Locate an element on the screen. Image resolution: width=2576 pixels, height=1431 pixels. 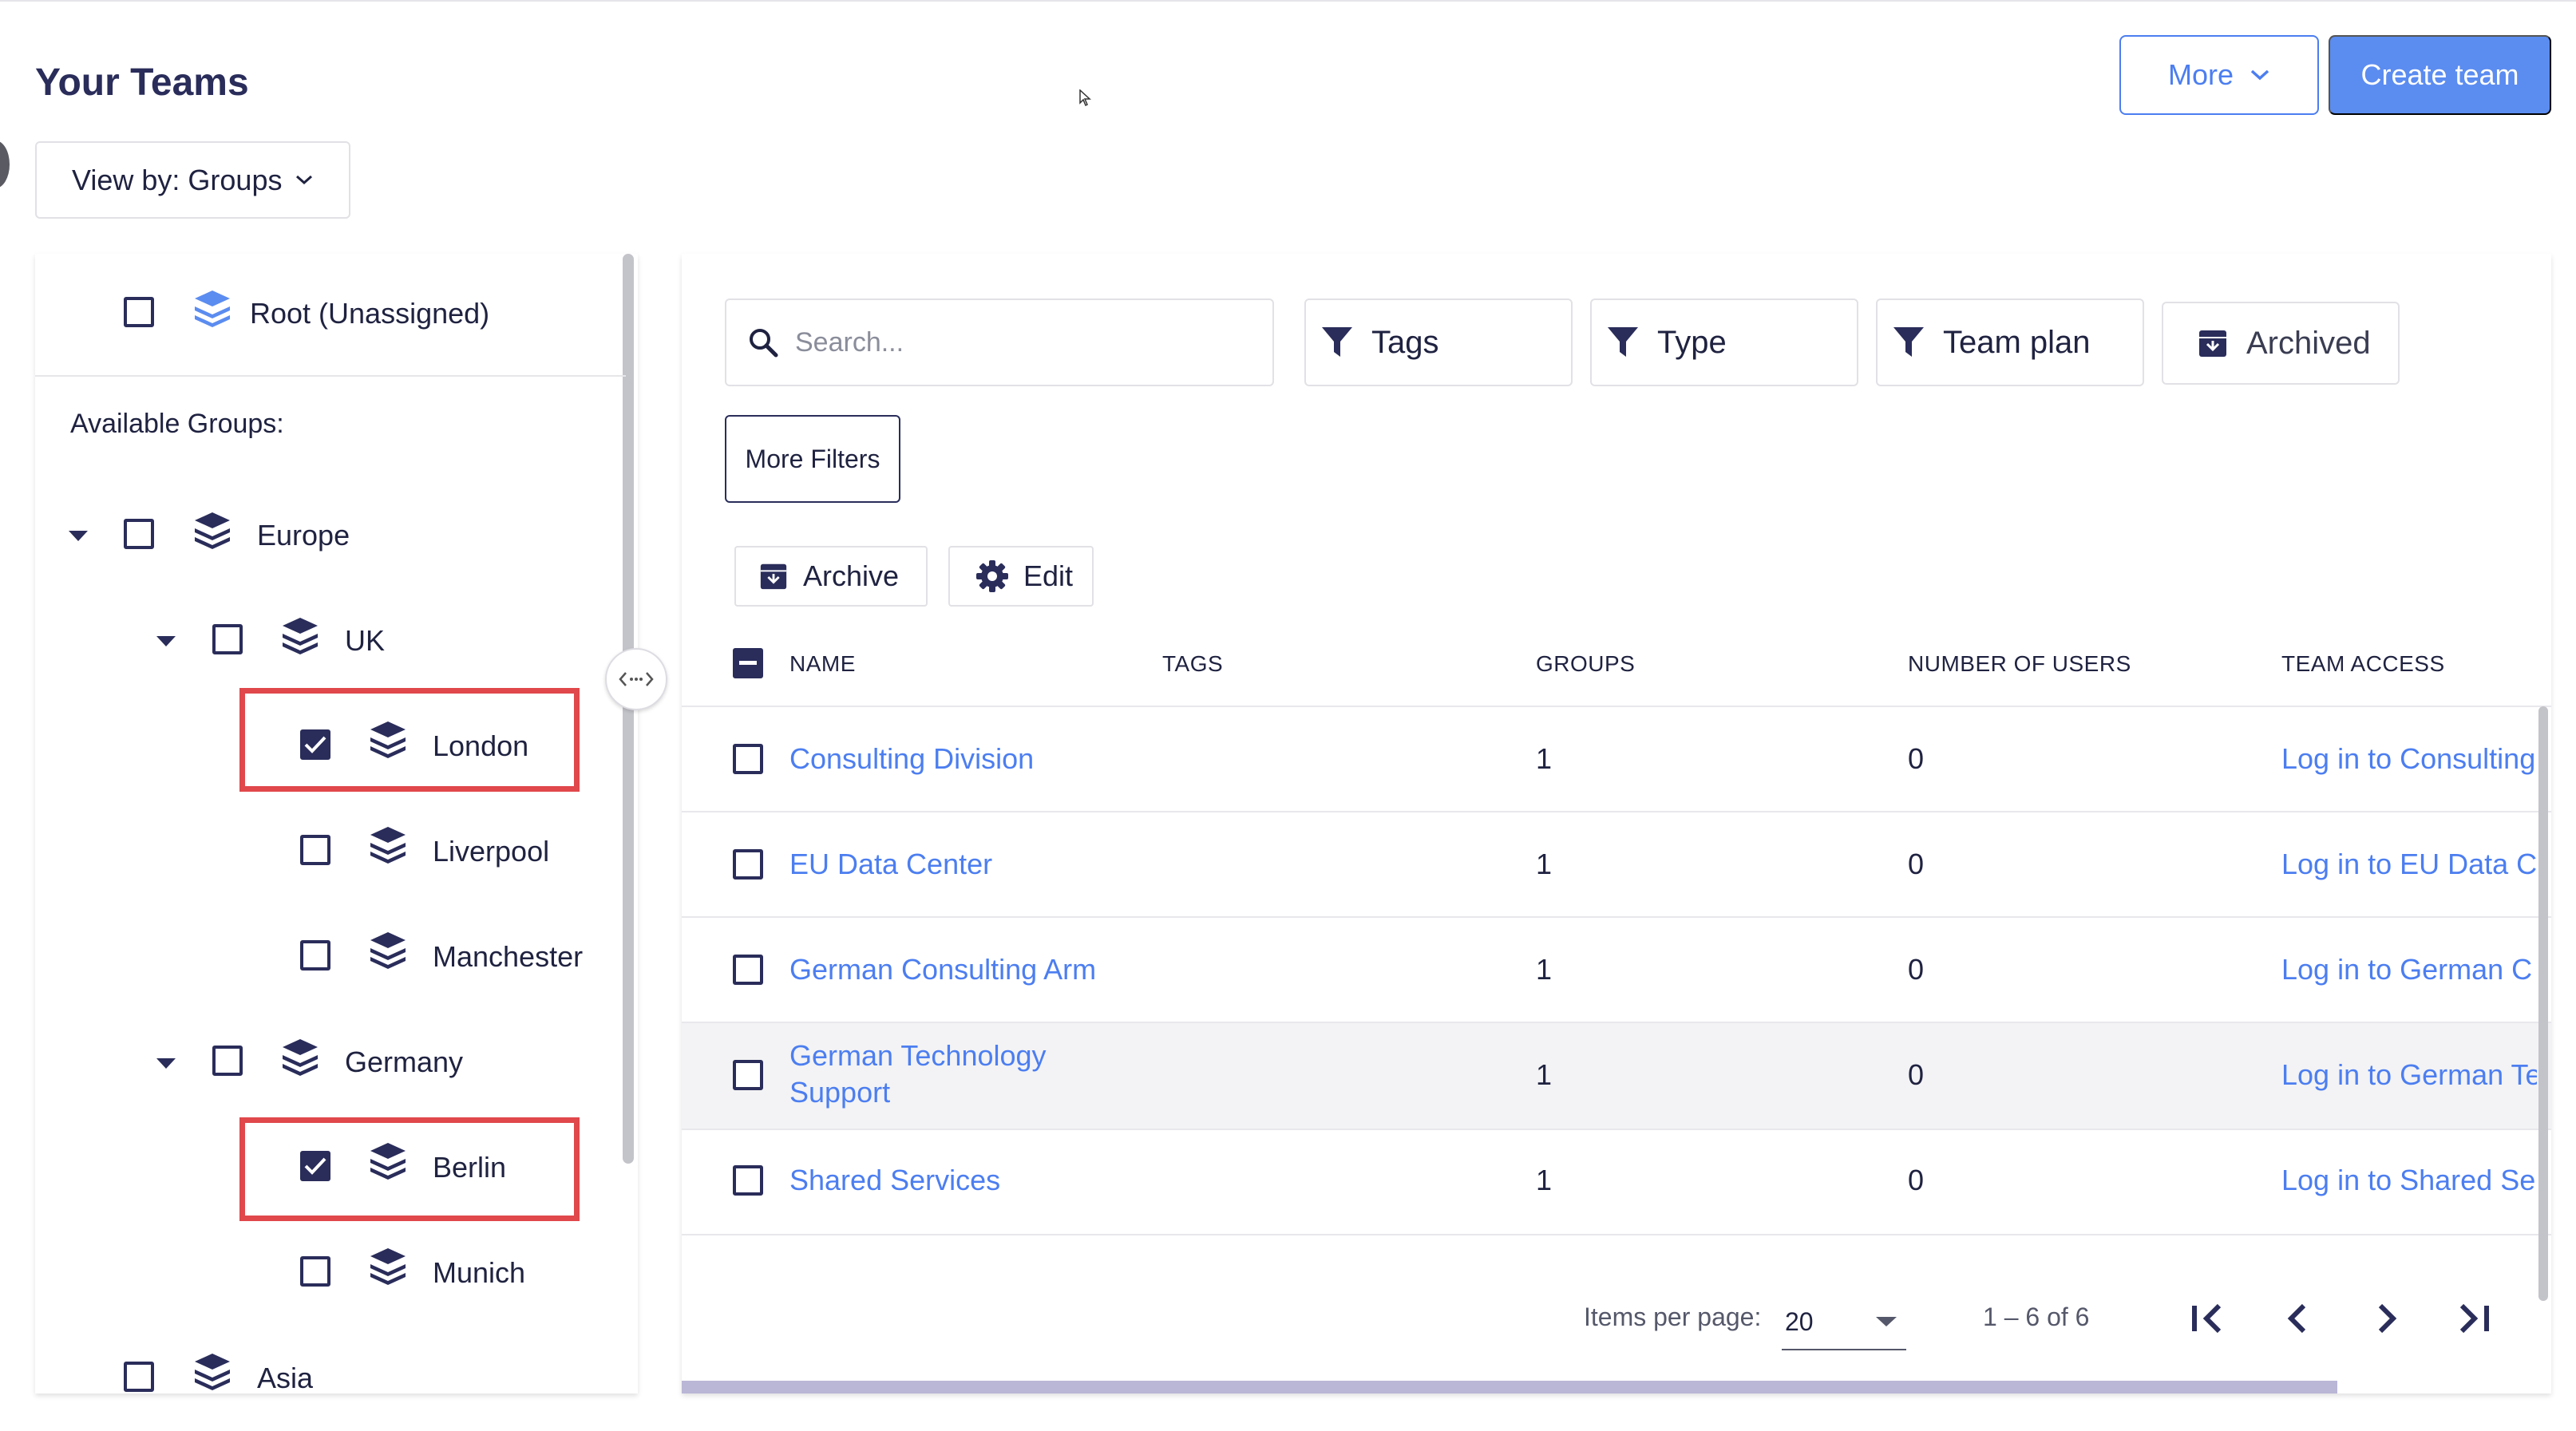
group-label-munich: Munich is located at coordinates (480, 1273).